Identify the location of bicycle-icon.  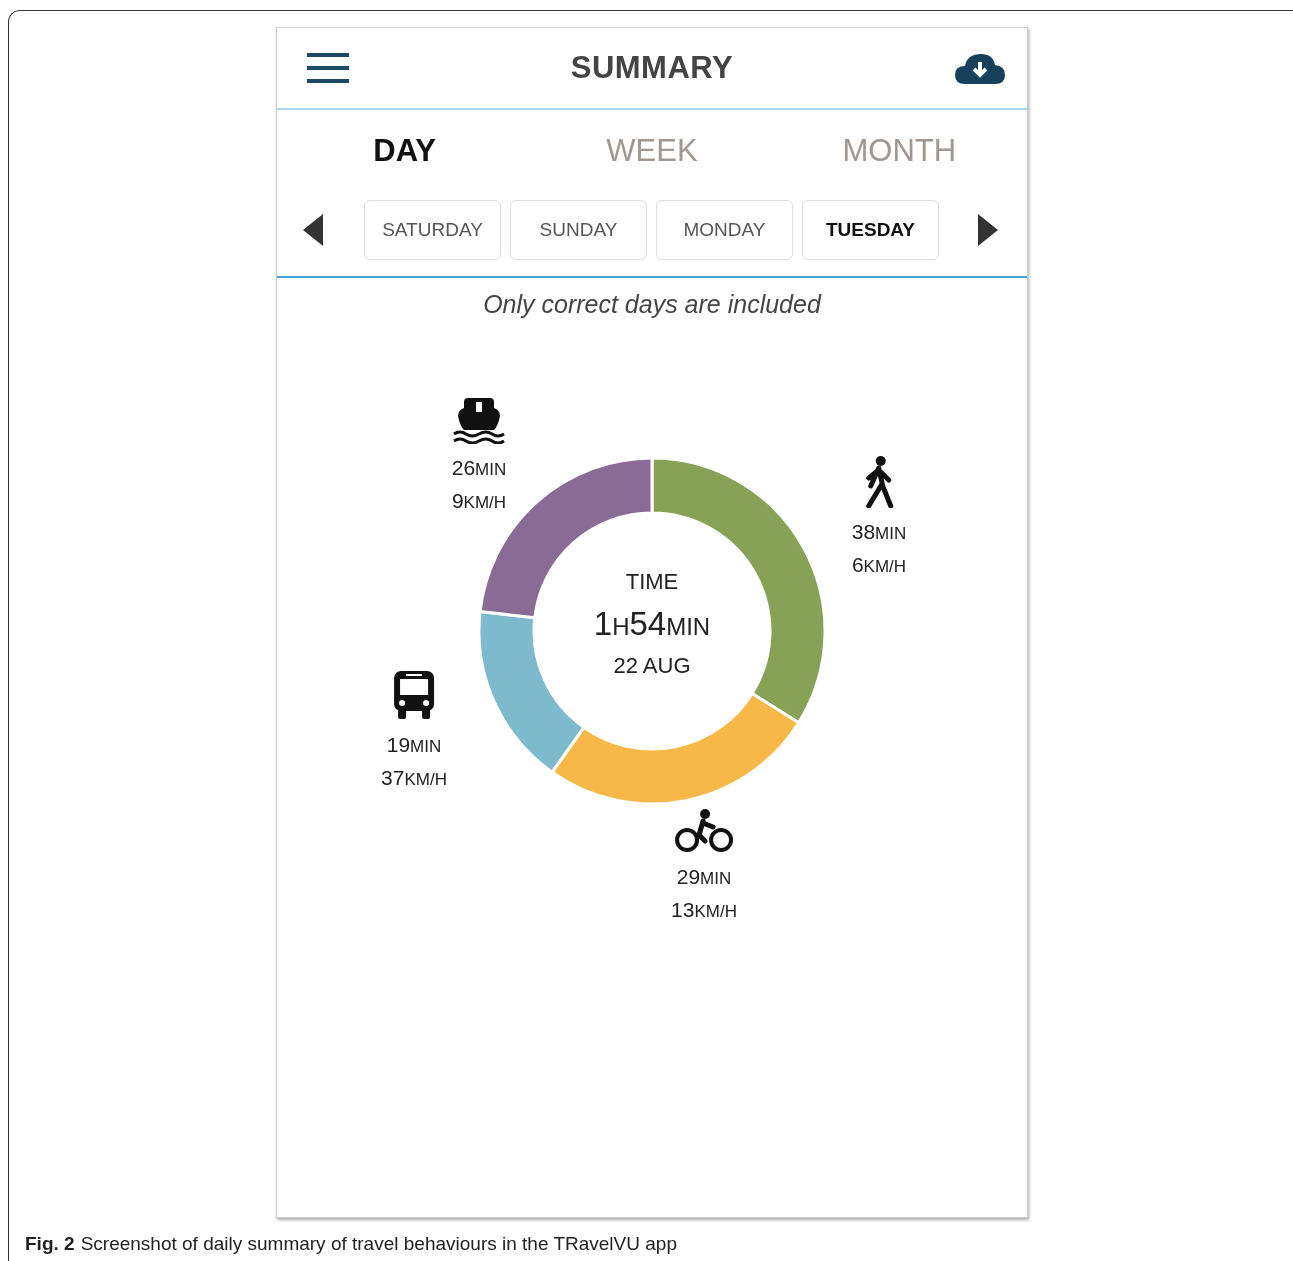
(704, 831).